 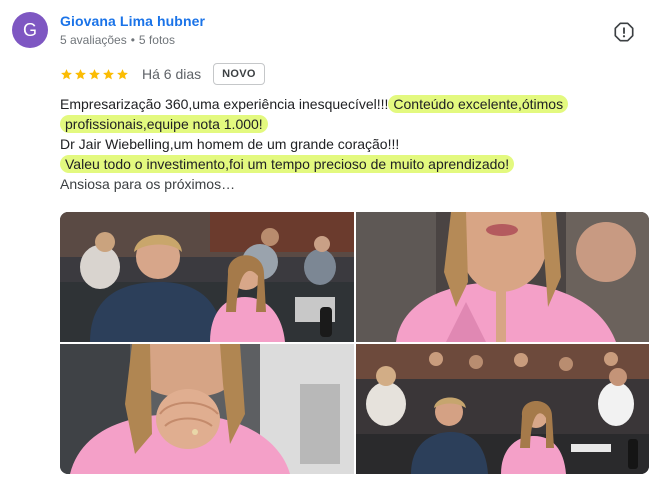 I want to click on avatar-initial: G, so click(x=29, y=29).